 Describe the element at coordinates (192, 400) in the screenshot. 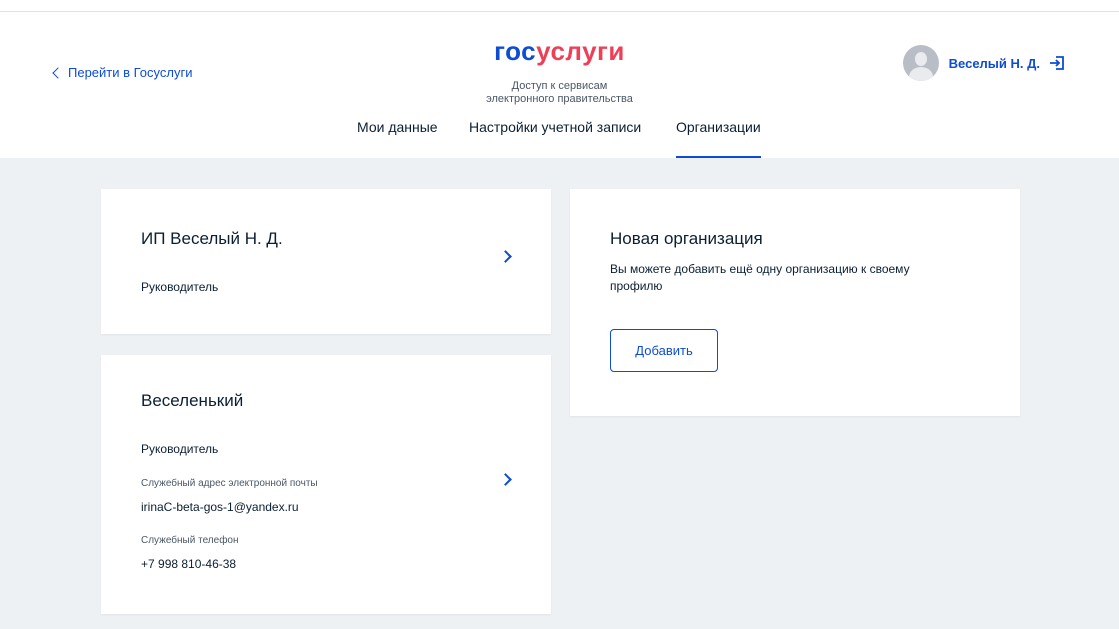

I see `org-name: Веселенький` at that location.